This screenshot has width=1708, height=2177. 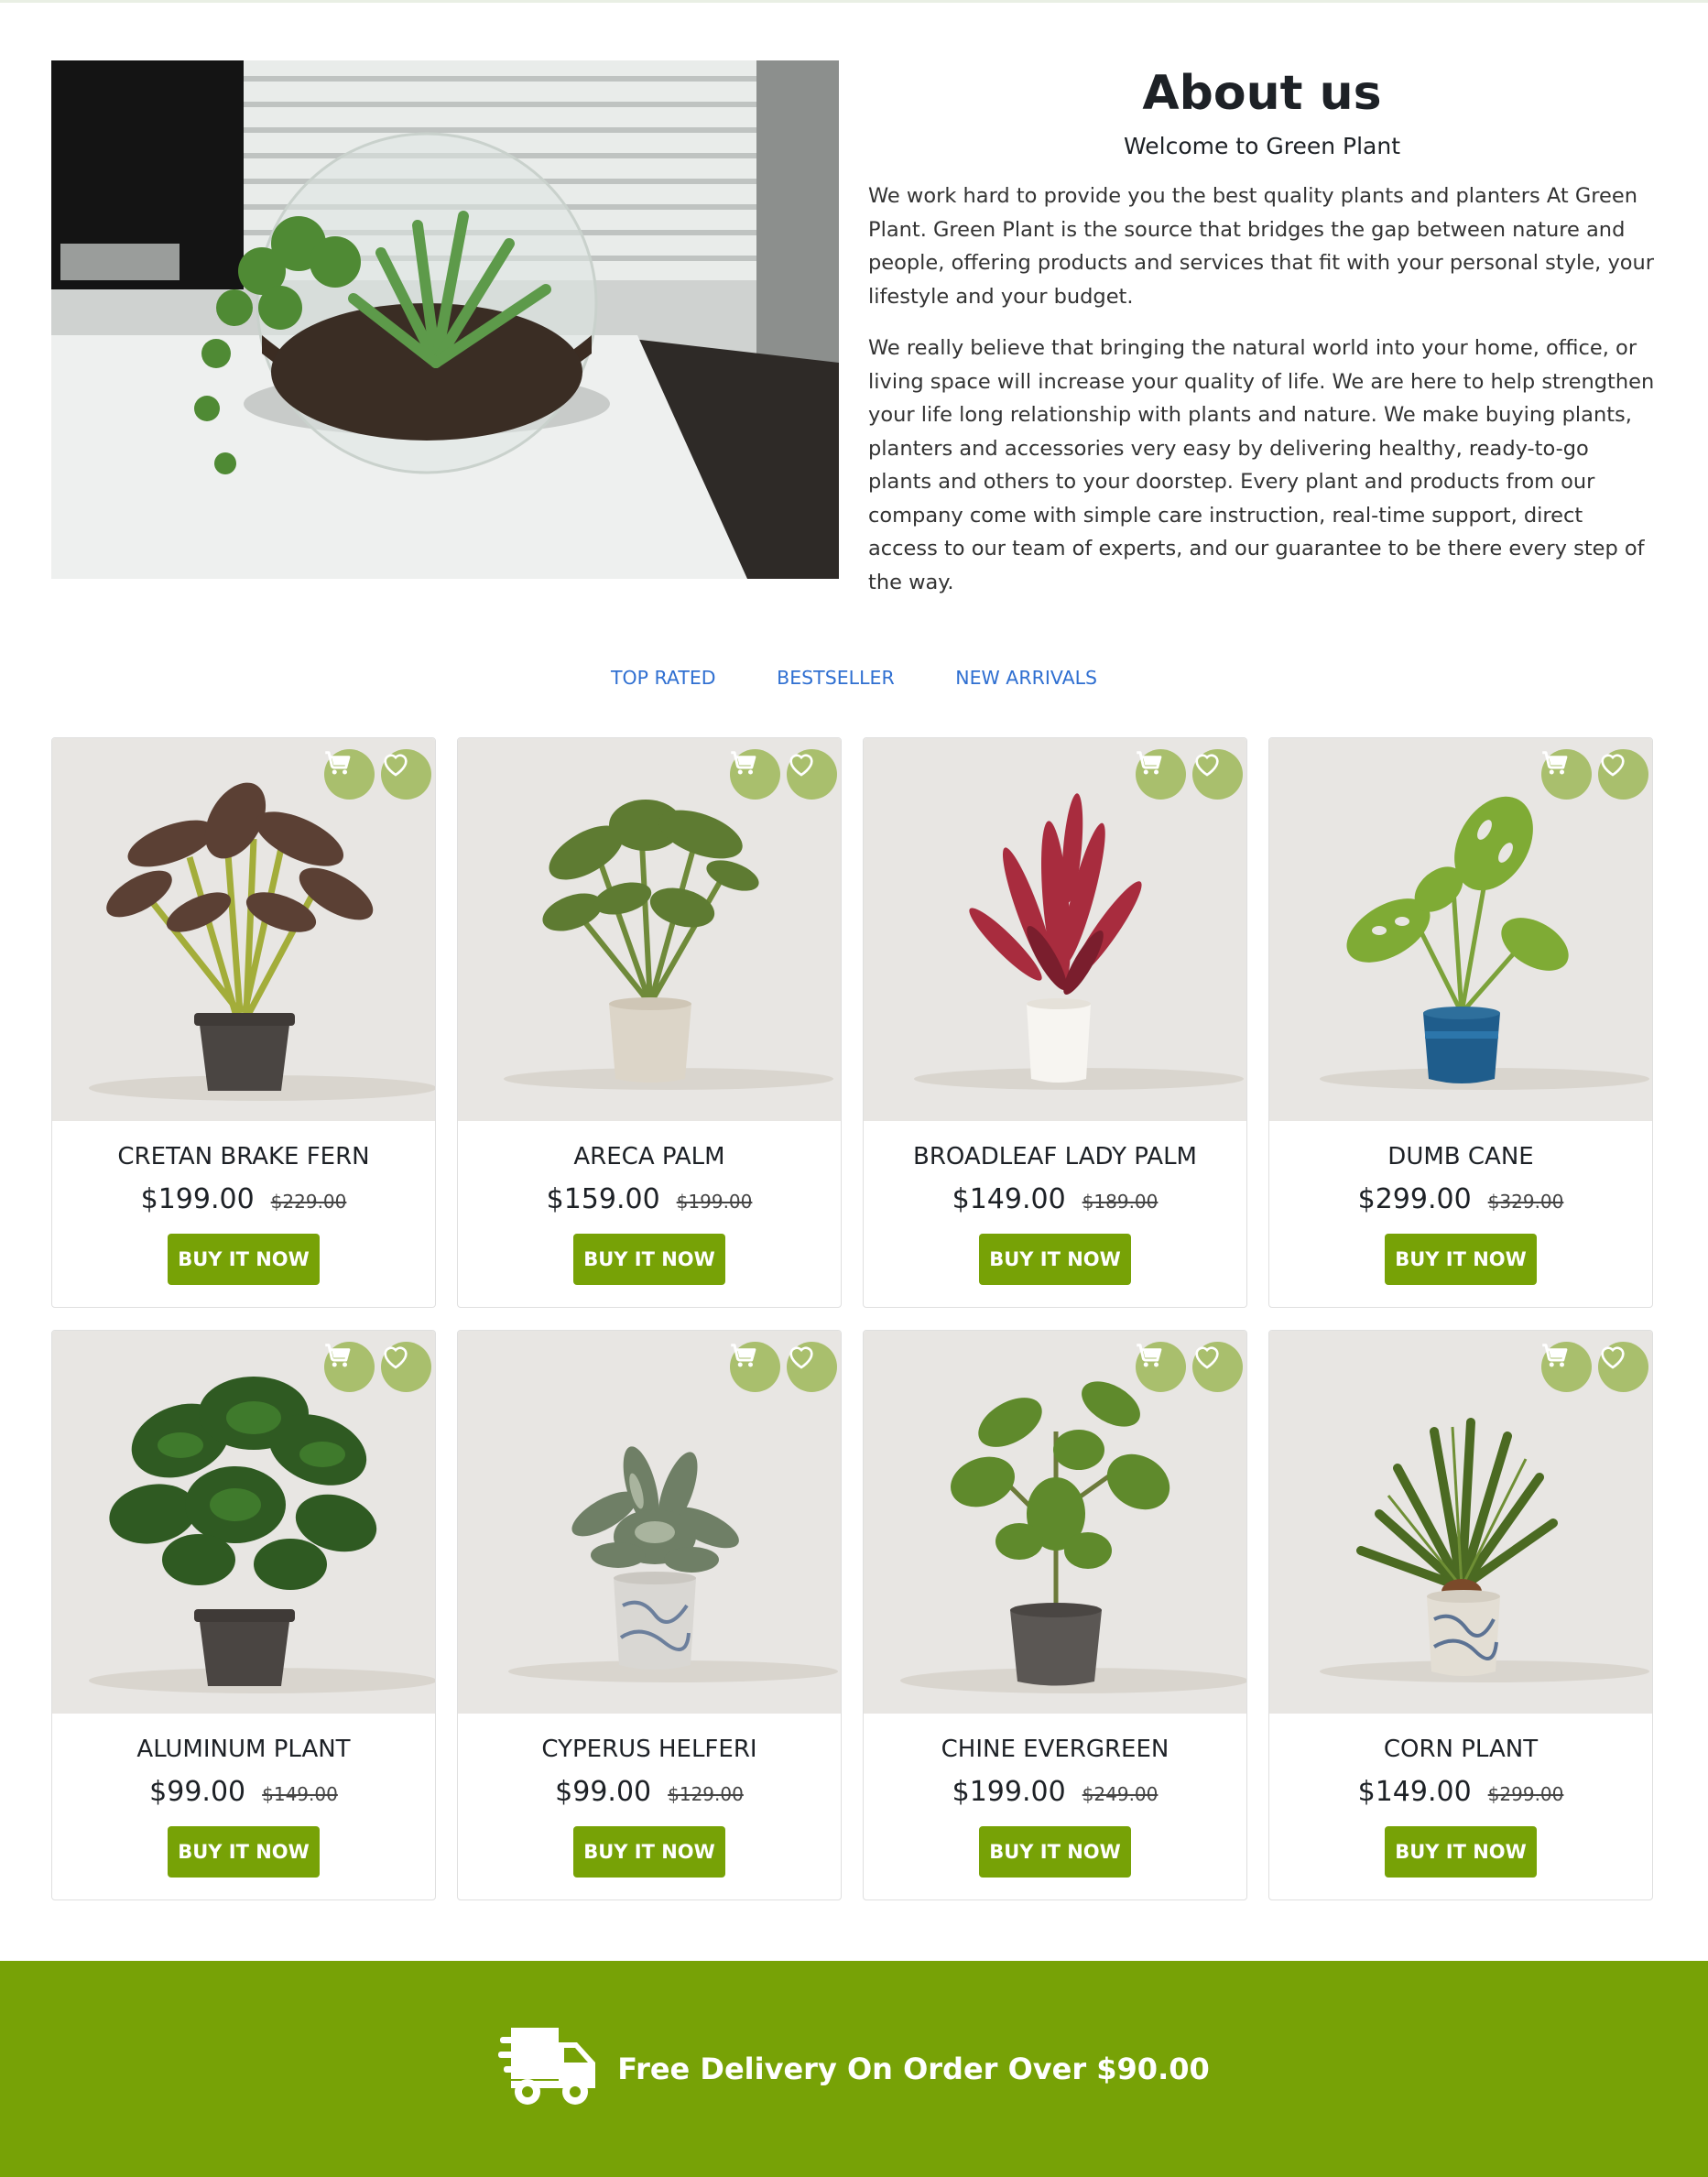 I want to click on tab-top-rated: TOP RATED, so click(x=663, y=678).